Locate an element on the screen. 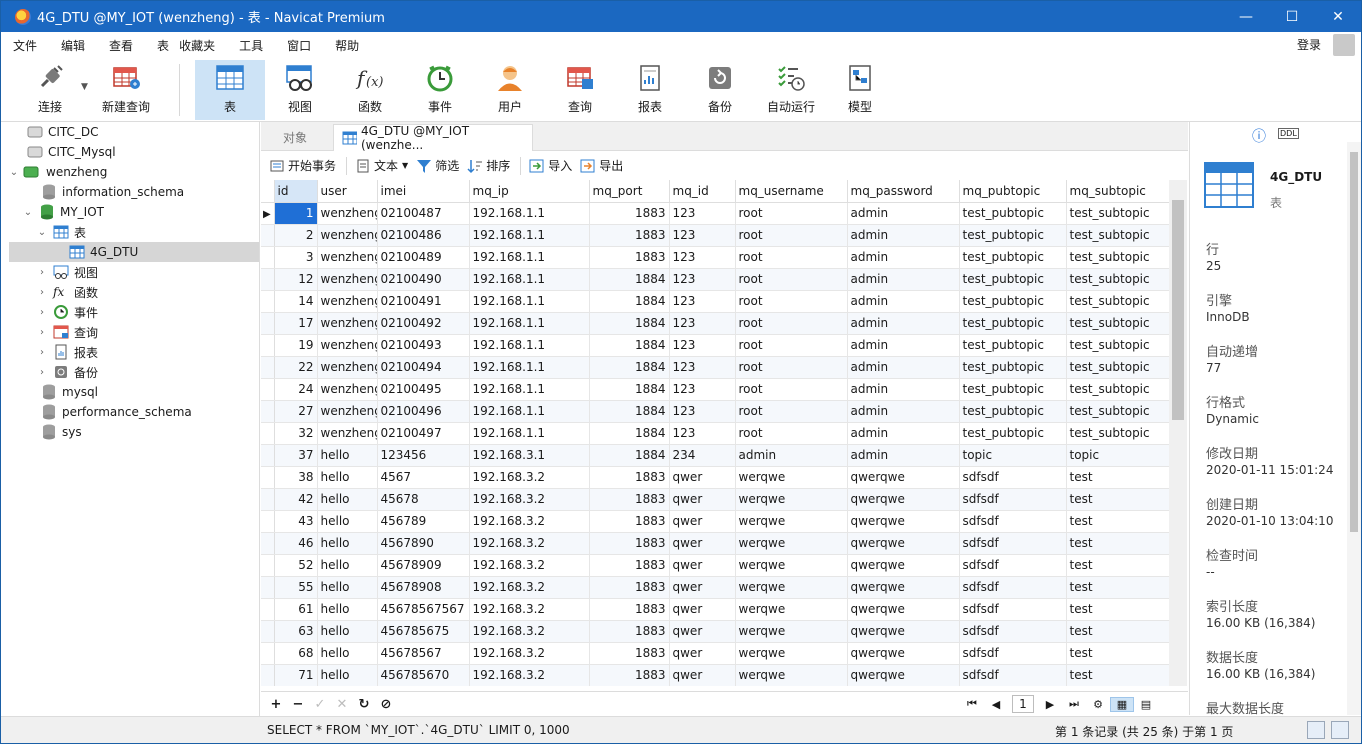 This screenshot has height=744, width=1362. chevron-down-icon: ⌄ is located at coordinates (42, 232).